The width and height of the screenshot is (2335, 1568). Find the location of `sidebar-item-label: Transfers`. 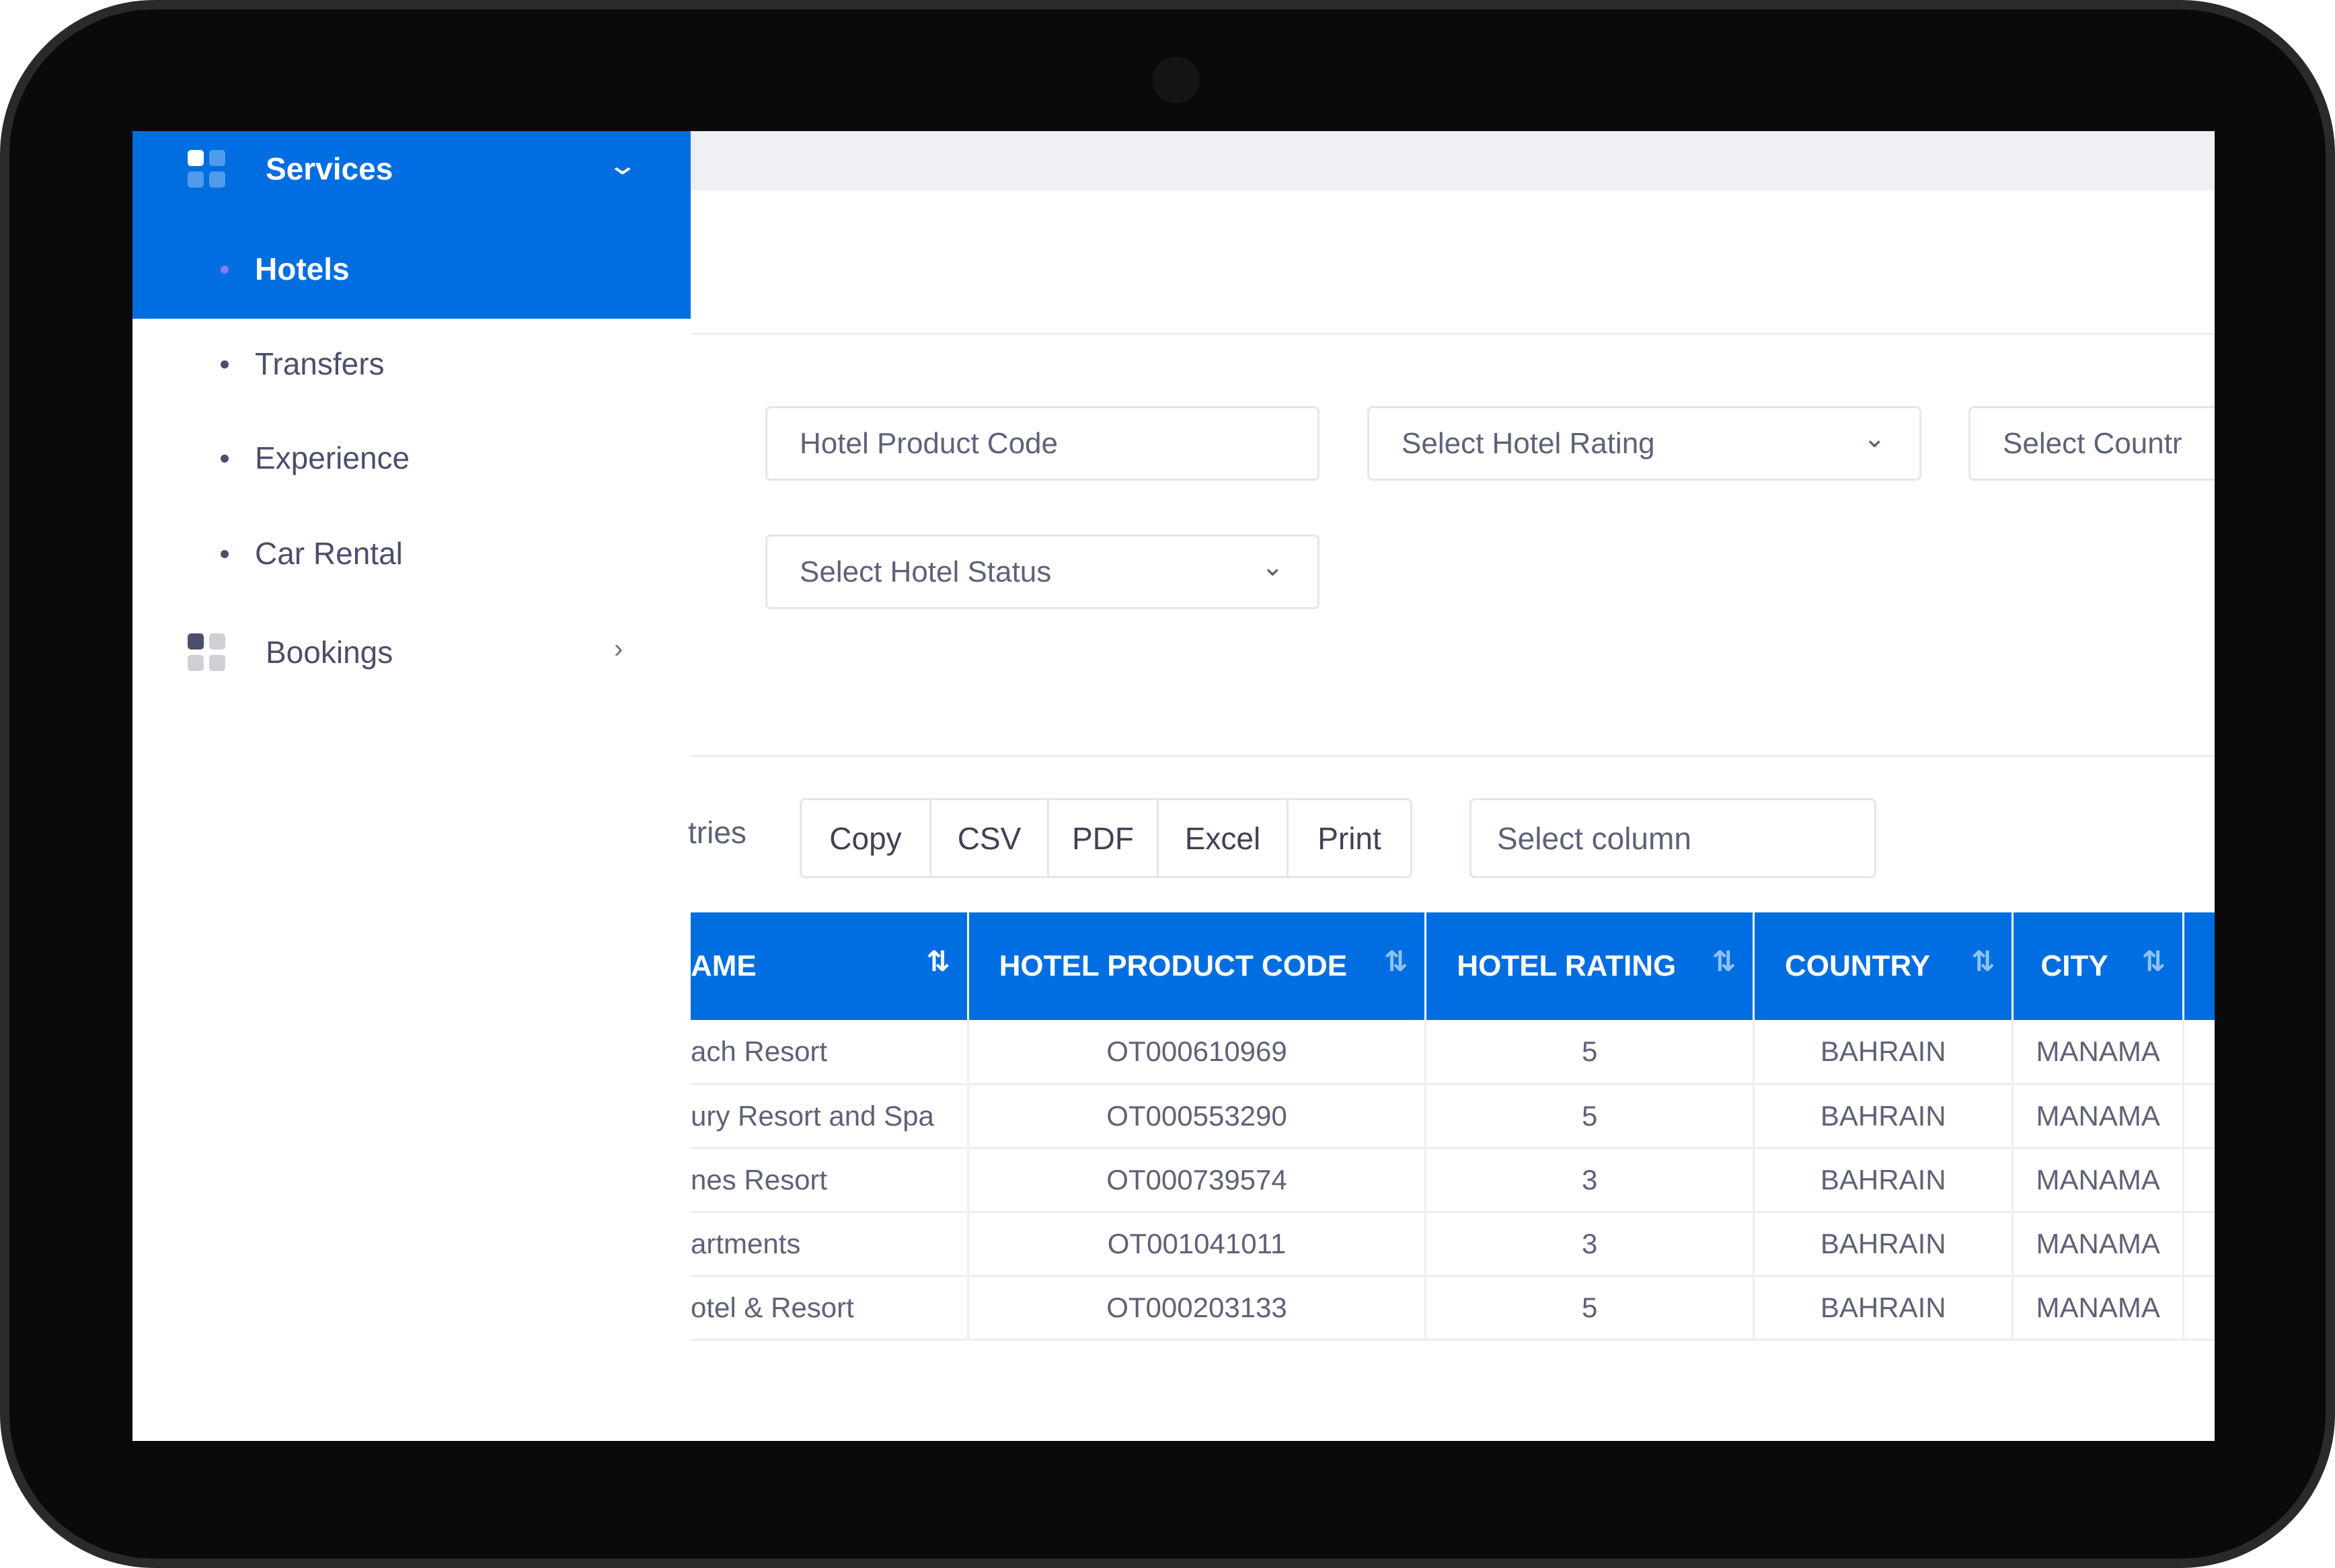

sidebar-item-label: Transfers is located at coordinates (320, 363).